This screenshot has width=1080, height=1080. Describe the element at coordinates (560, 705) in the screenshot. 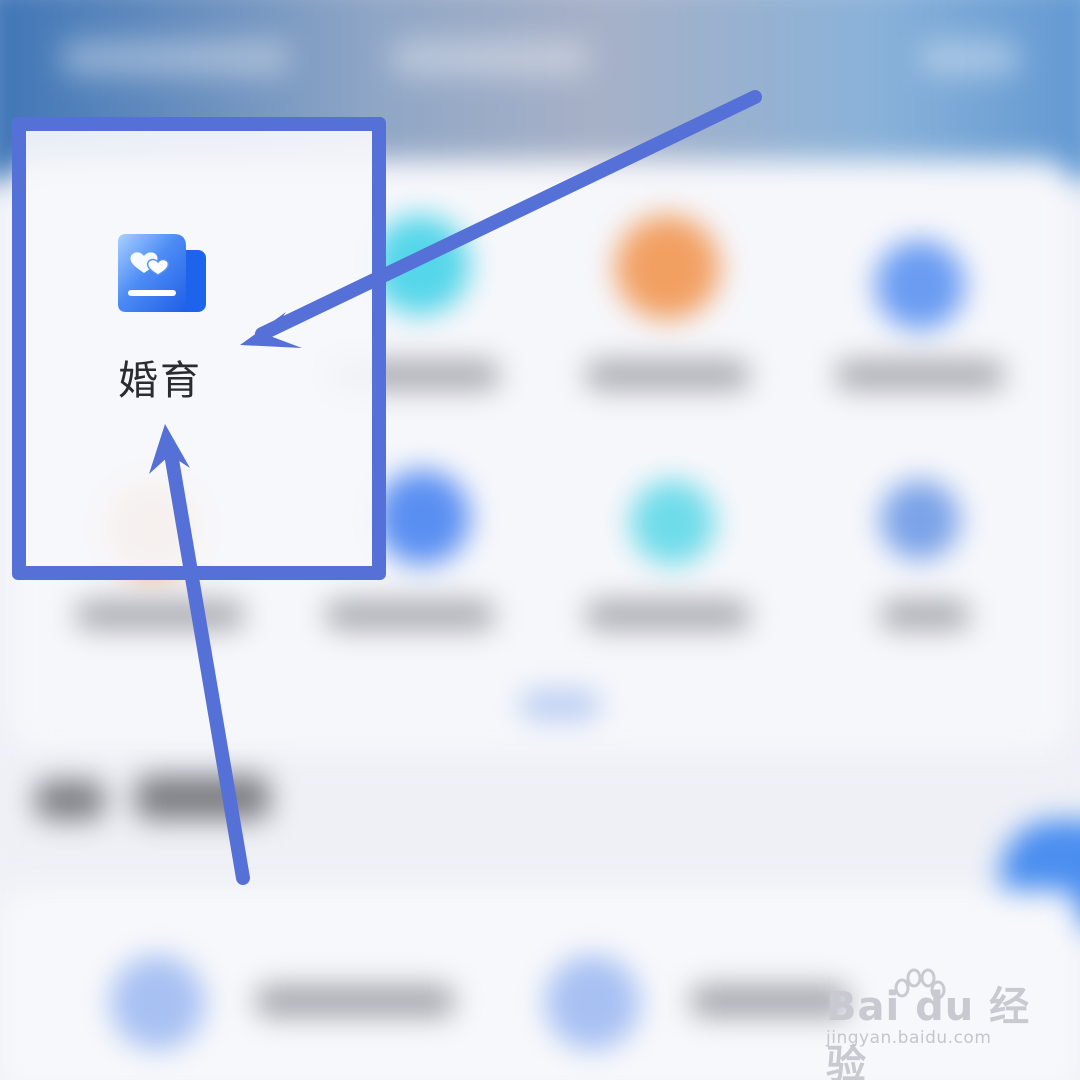

I see `blurred-page-indicator` at that location.